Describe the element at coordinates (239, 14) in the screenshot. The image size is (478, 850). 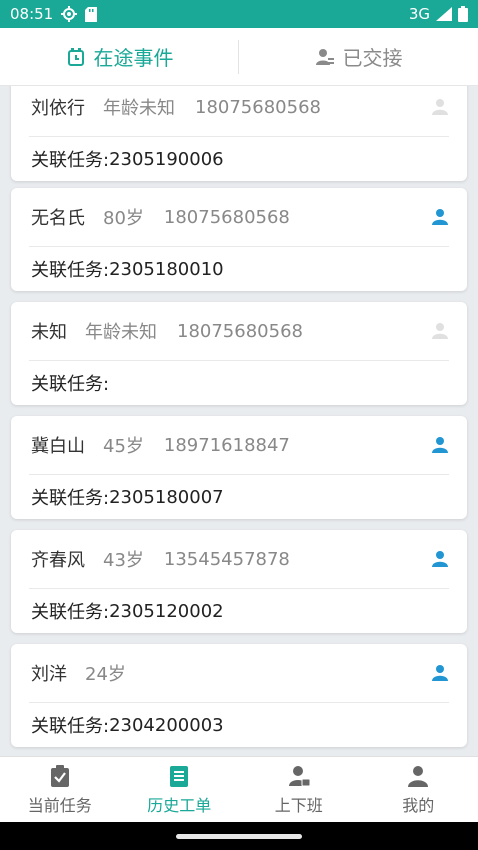
I see `status-bar: 08:51 3G` at that location.